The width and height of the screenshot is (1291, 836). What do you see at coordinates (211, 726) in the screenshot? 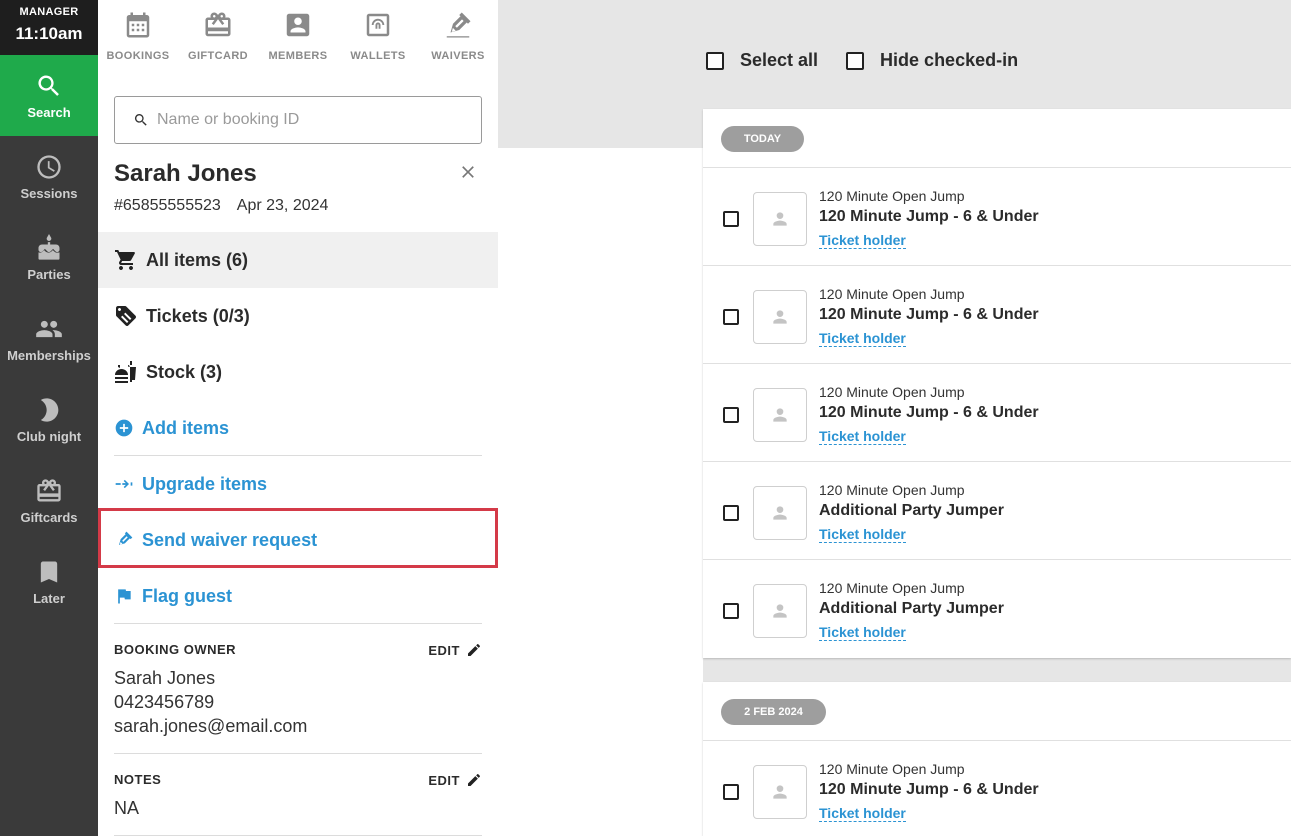
I see `owner-email: sarah.jones@email.com` at bounding box center [211, 726].